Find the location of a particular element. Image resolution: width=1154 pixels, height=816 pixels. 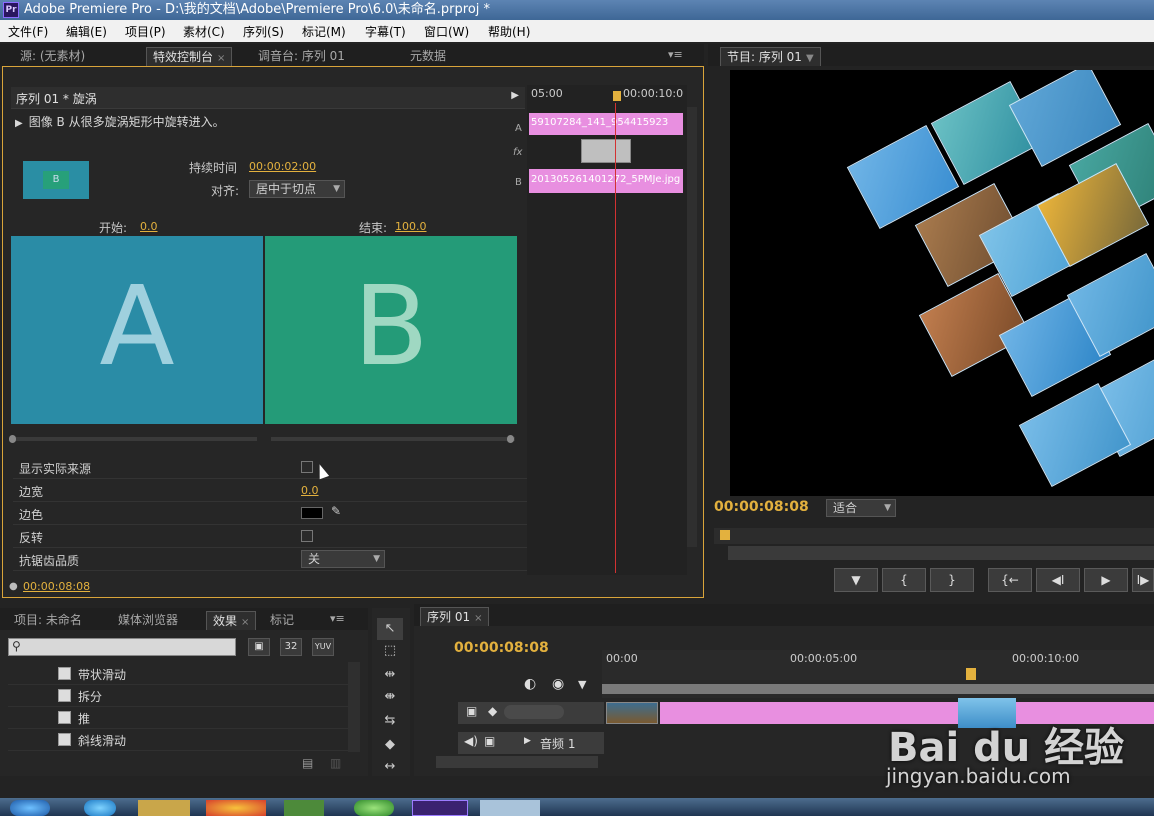

program-playhead-icon is located at coordinates (725, 535).